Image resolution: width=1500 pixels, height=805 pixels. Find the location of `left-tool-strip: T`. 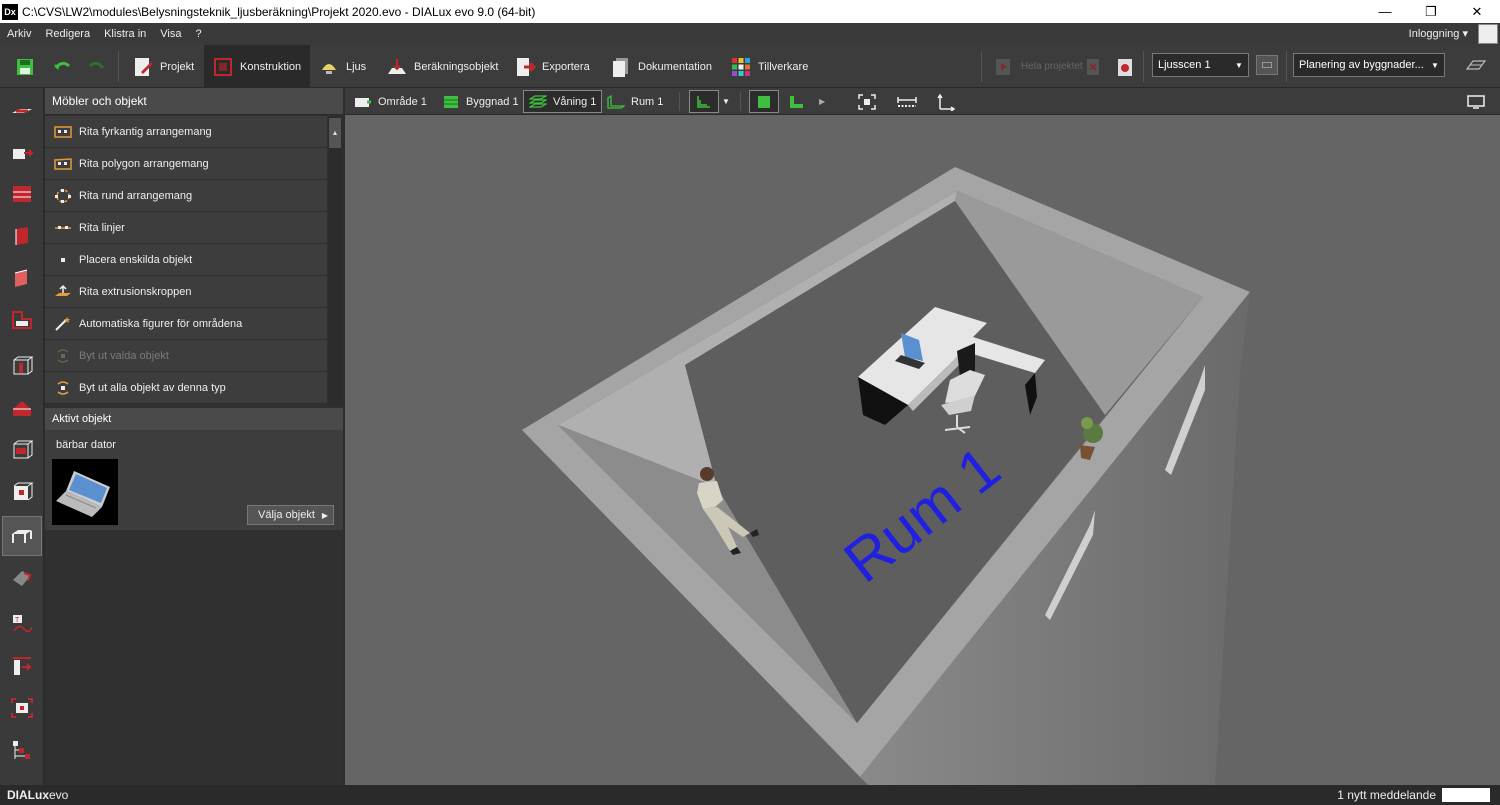

left-tool-strip: T is located at coordinates (22, 436).